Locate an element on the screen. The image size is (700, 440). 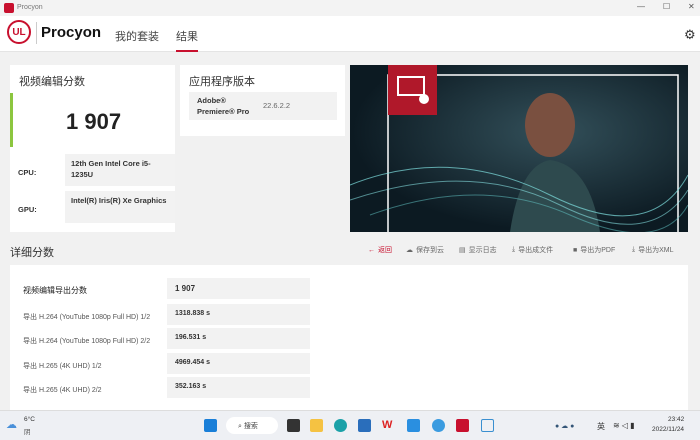
show-log-button: ▤ 显示日志 is located at coordinates (478, 250).